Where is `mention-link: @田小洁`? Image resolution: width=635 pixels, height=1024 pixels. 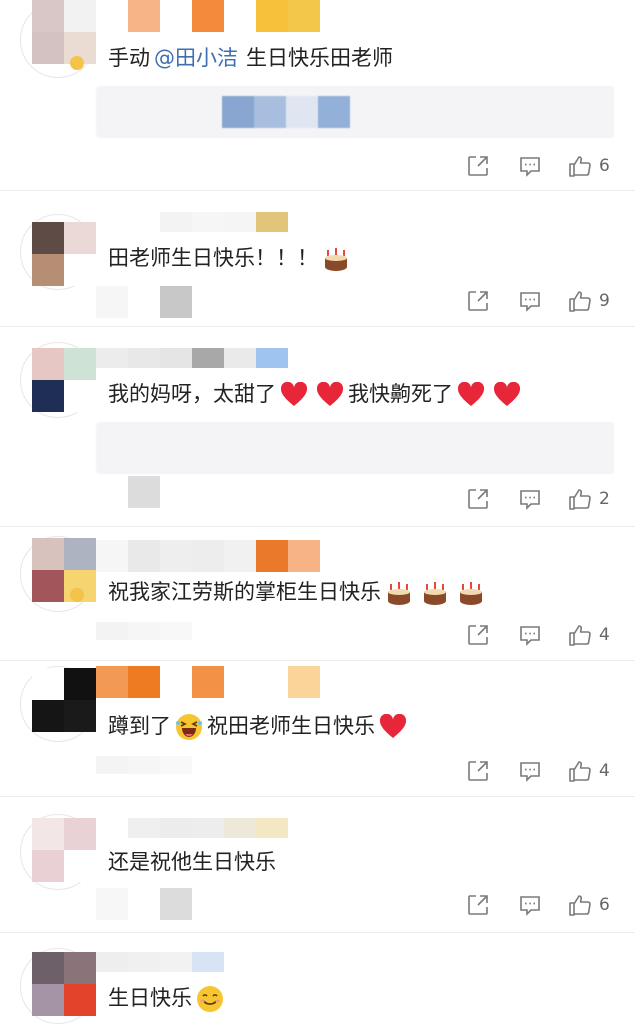 mention-link: @田小洁 is located at coordinates (196, 58).